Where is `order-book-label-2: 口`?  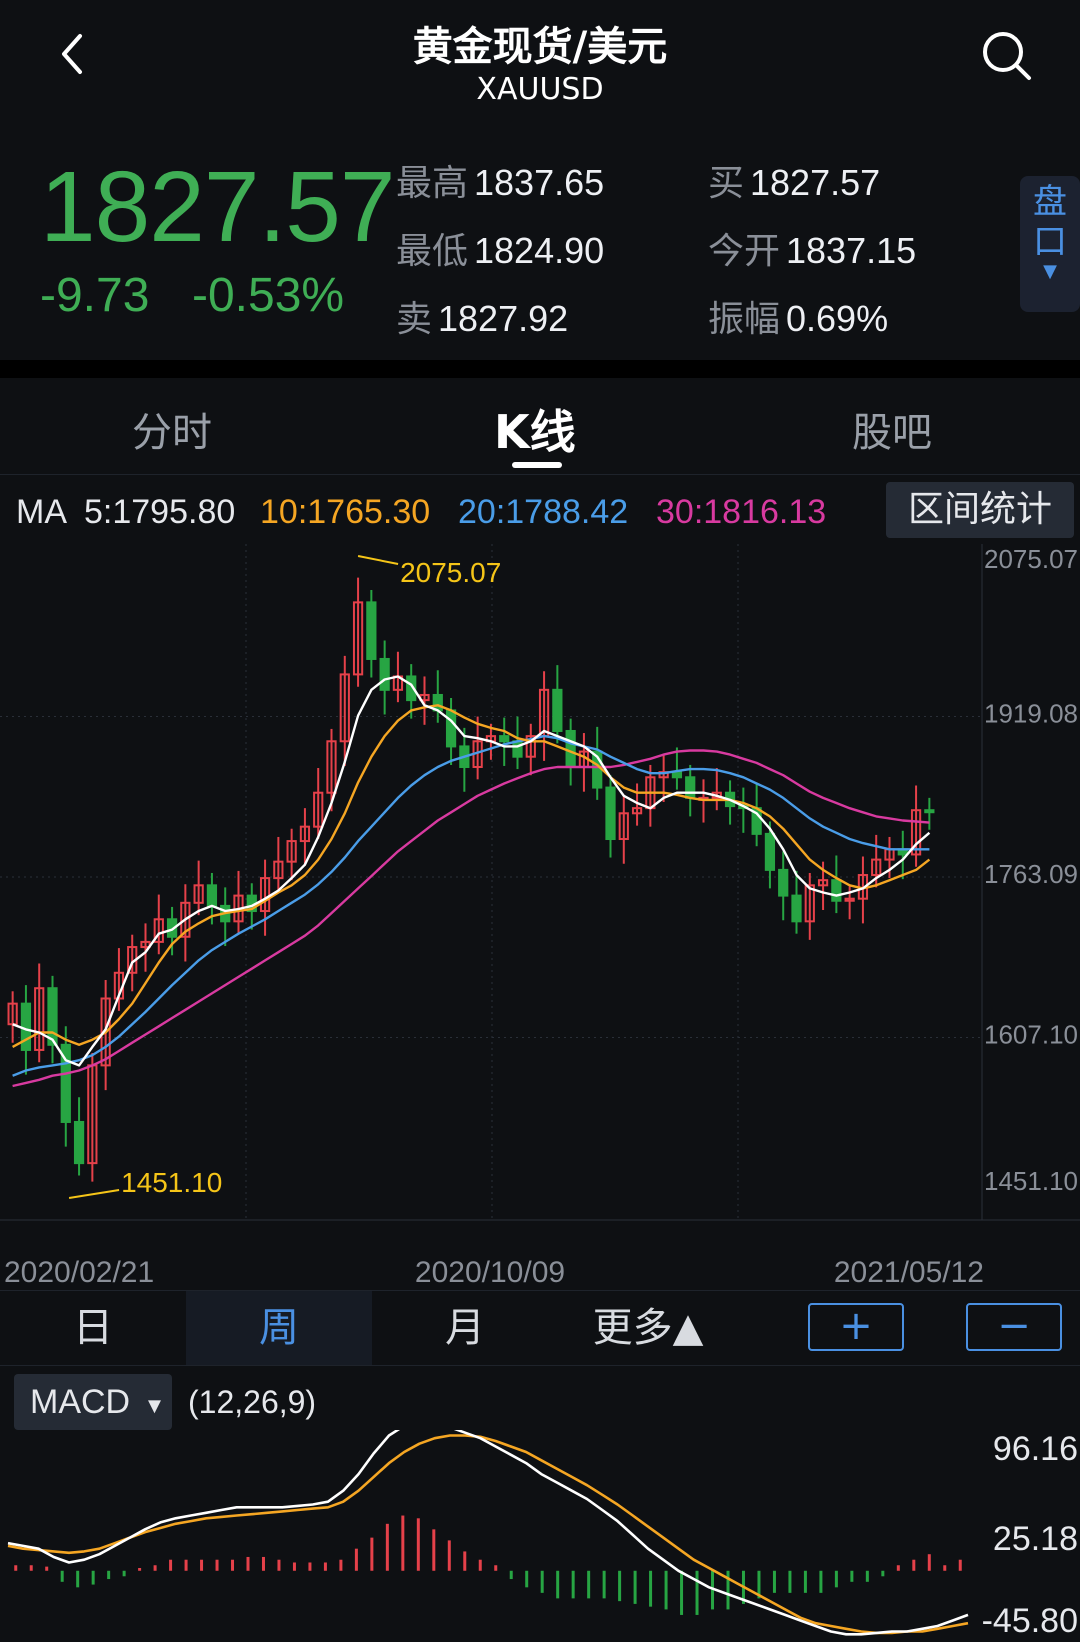
order-book-label-2: 口 is located at coordinates (1050, 242).